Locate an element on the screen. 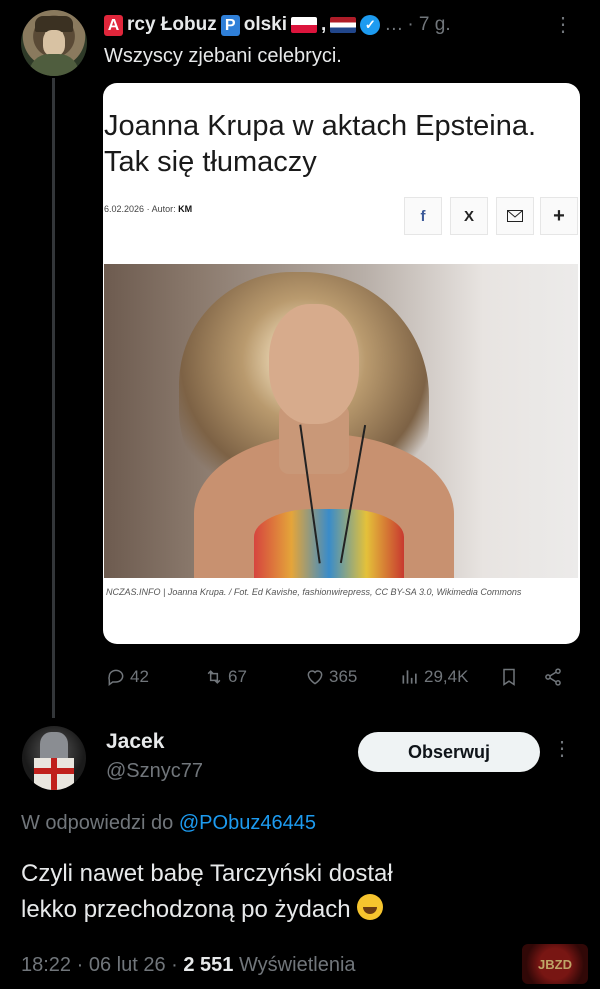 This screenshot has width=600, height=989. plus-share-icon: + is located at coordinates (559, 216).